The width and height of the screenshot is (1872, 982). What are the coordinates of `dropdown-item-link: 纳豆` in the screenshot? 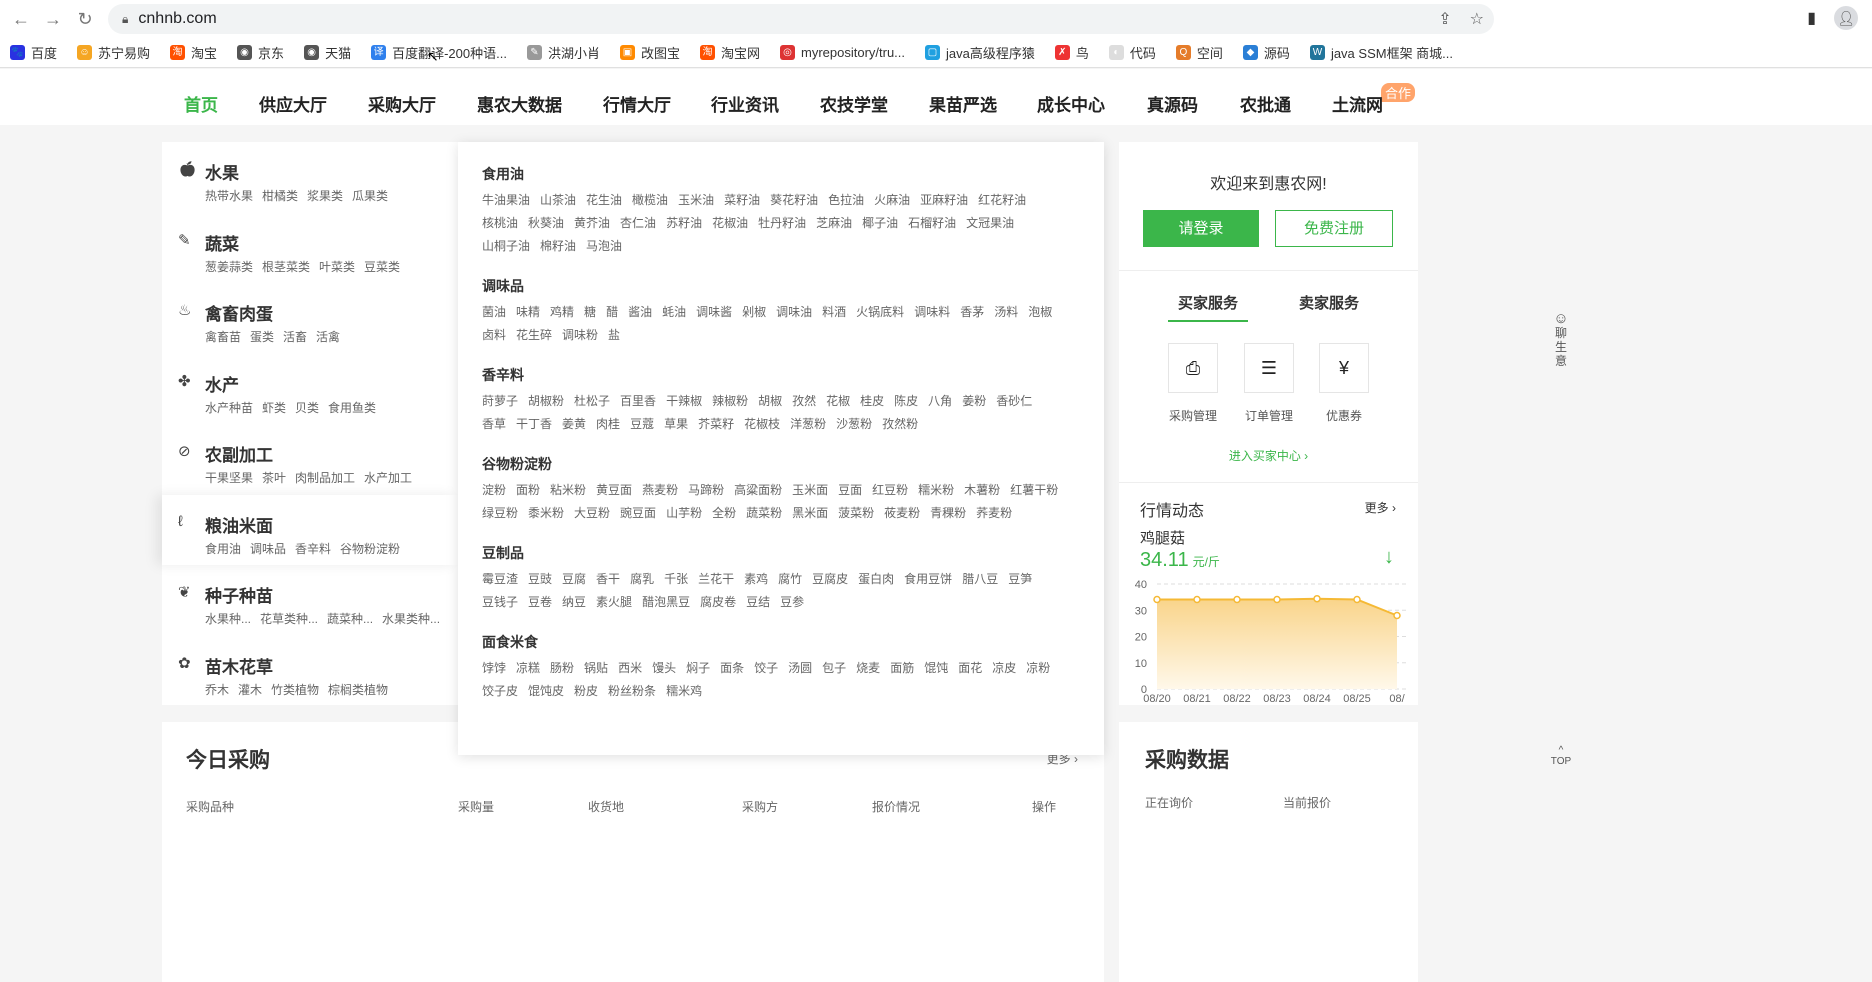 It's located at (574, 602).